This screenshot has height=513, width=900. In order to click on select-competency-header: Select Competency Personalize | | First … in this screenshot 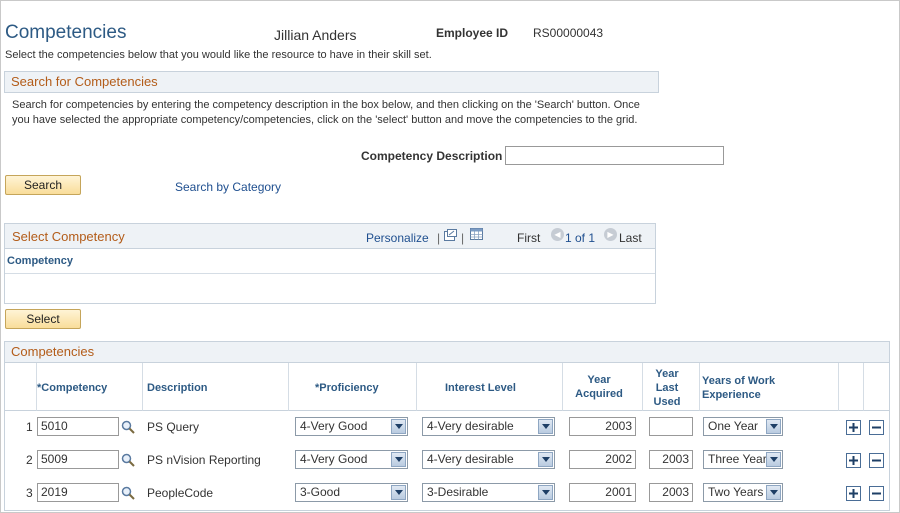, I will do `click(330, 236)`.